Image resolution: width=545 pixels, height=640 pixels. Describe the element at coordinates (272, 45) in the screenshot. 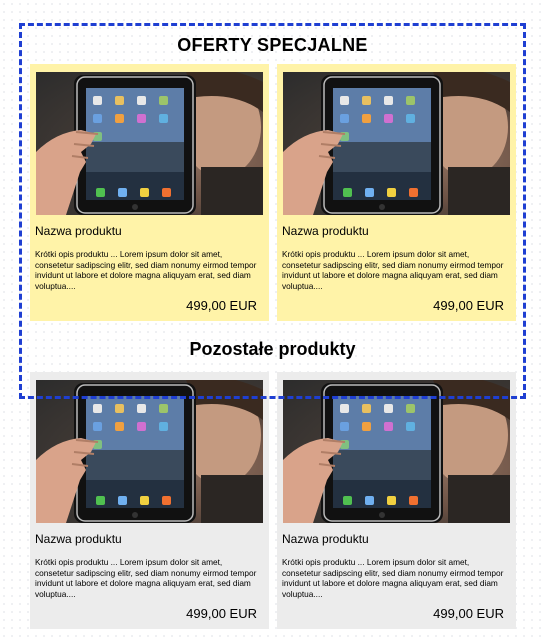

I see `special-offers-title: OFERTY SPECJALNE` at that location.